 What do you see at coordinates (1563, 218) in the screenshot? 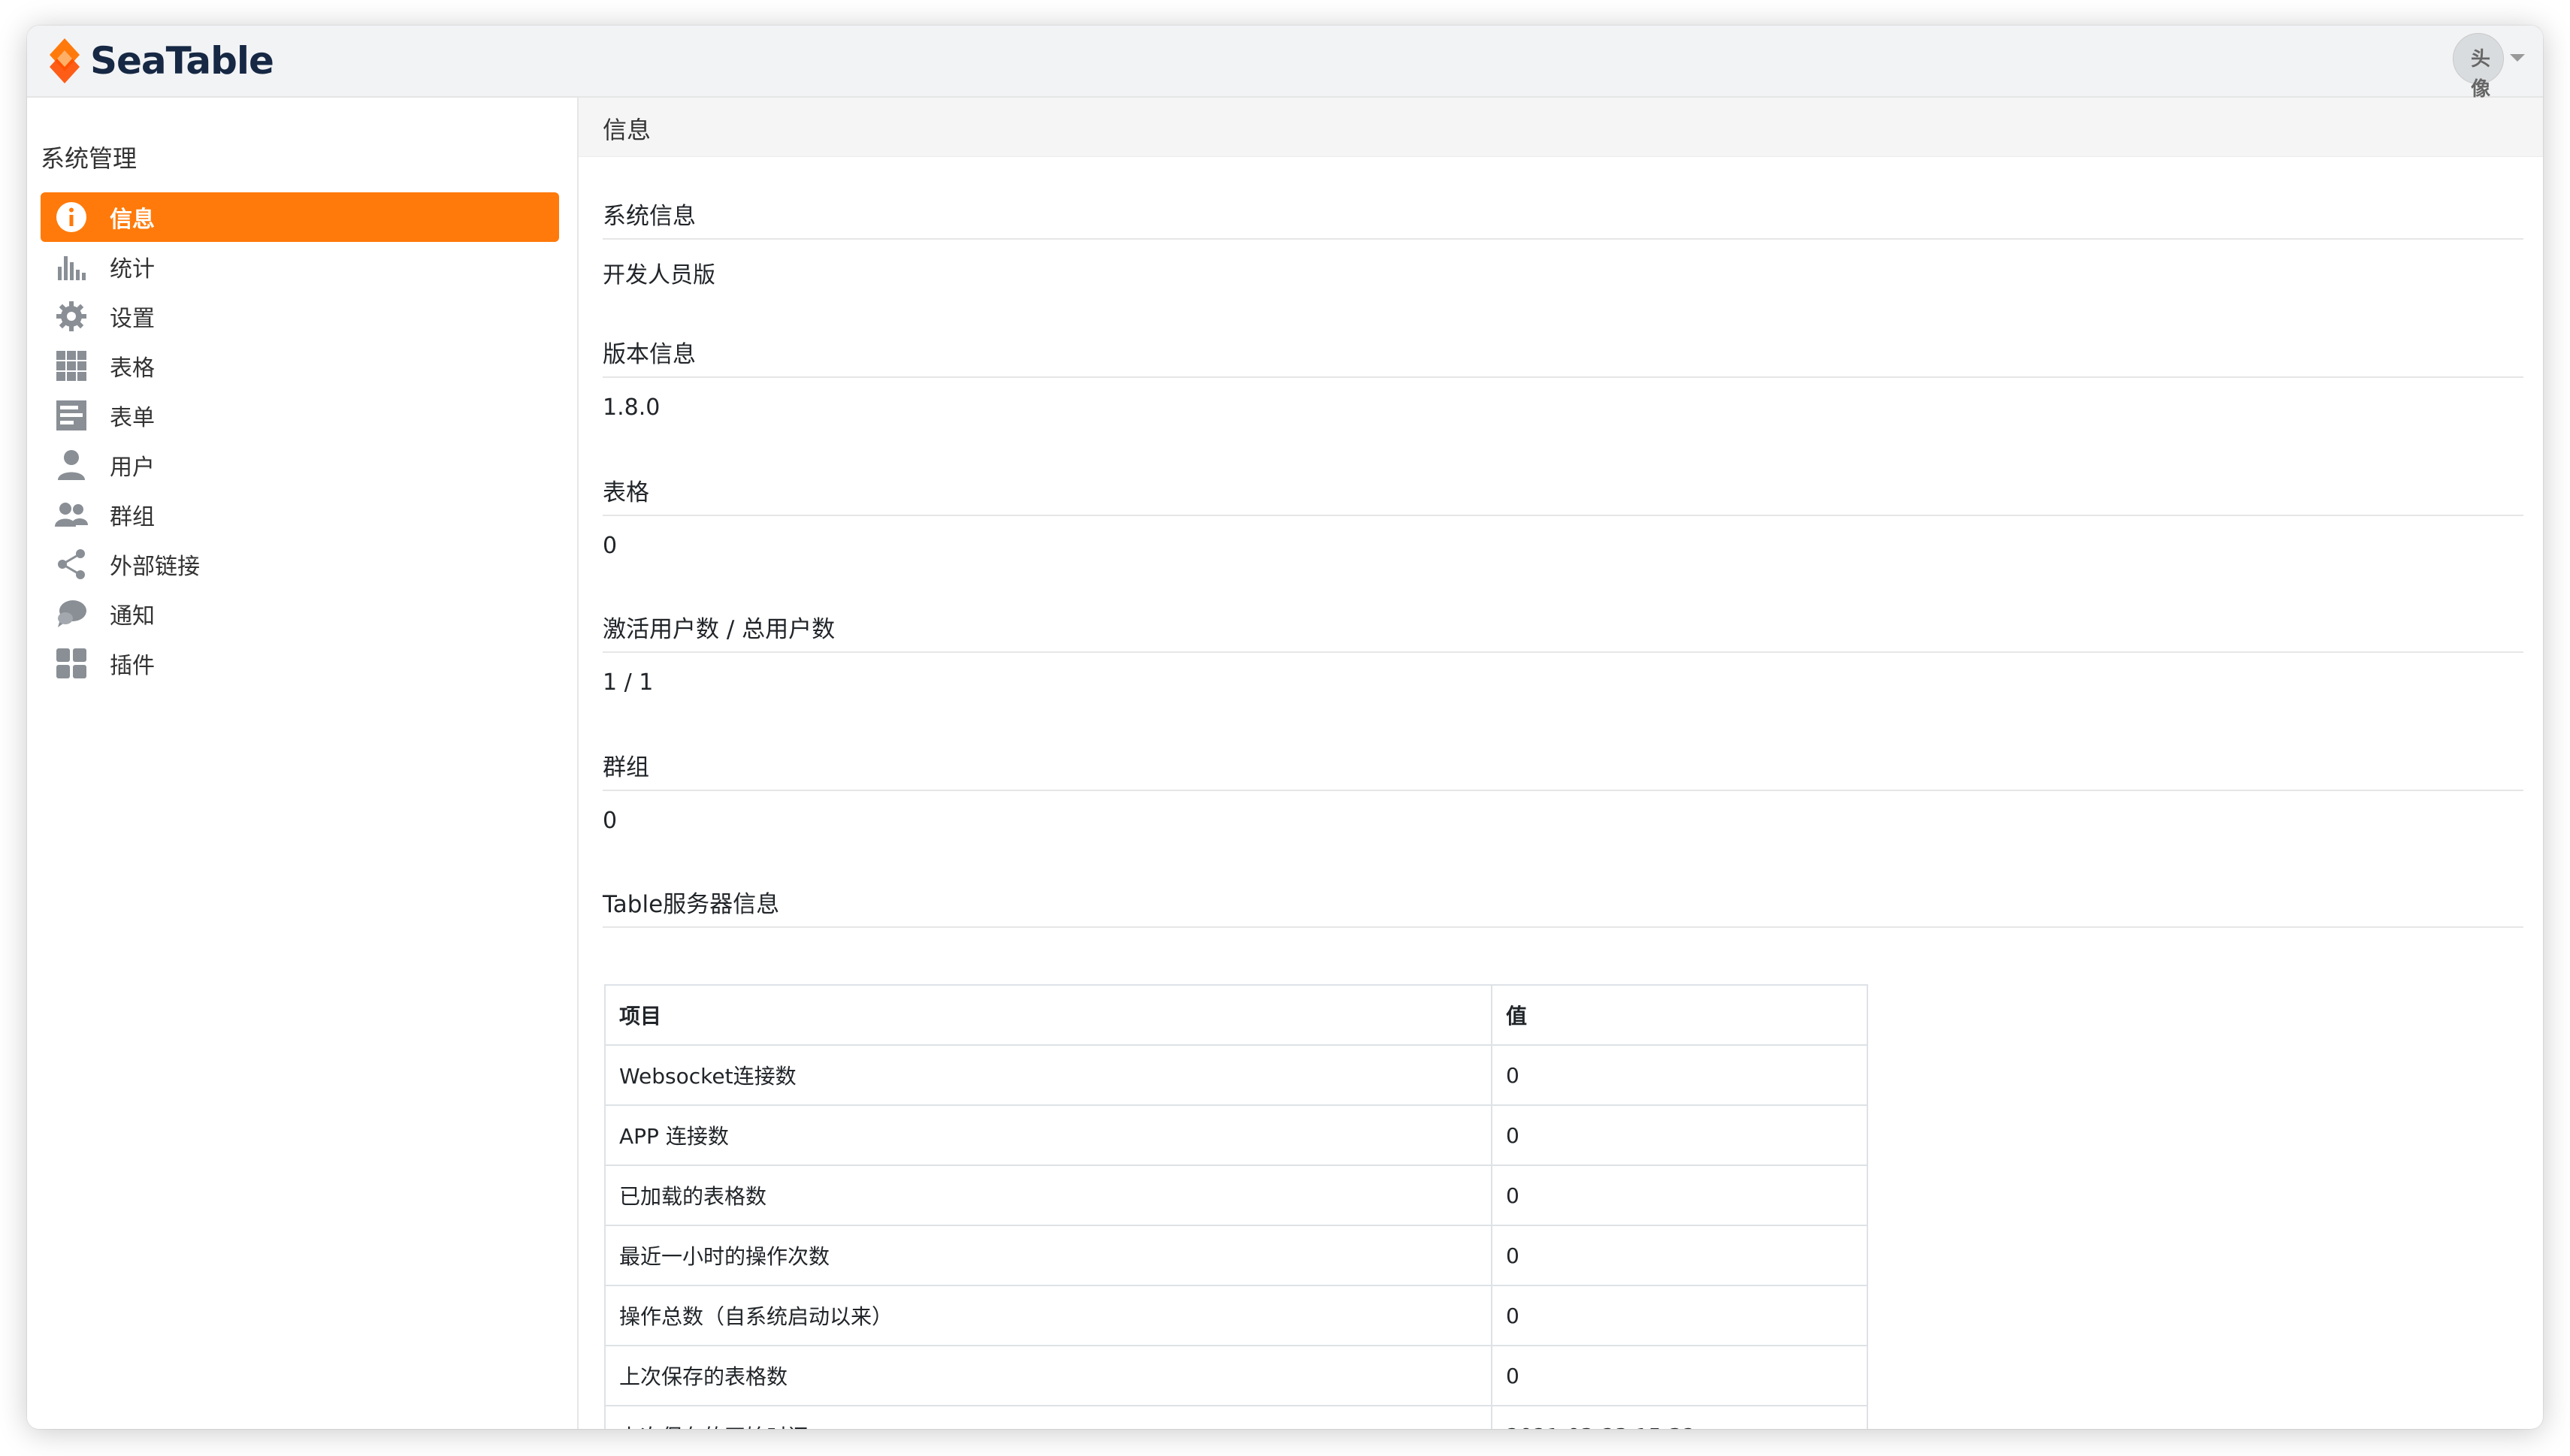
I see `section-title: 系统信息` at bounding box center [1563, 218].